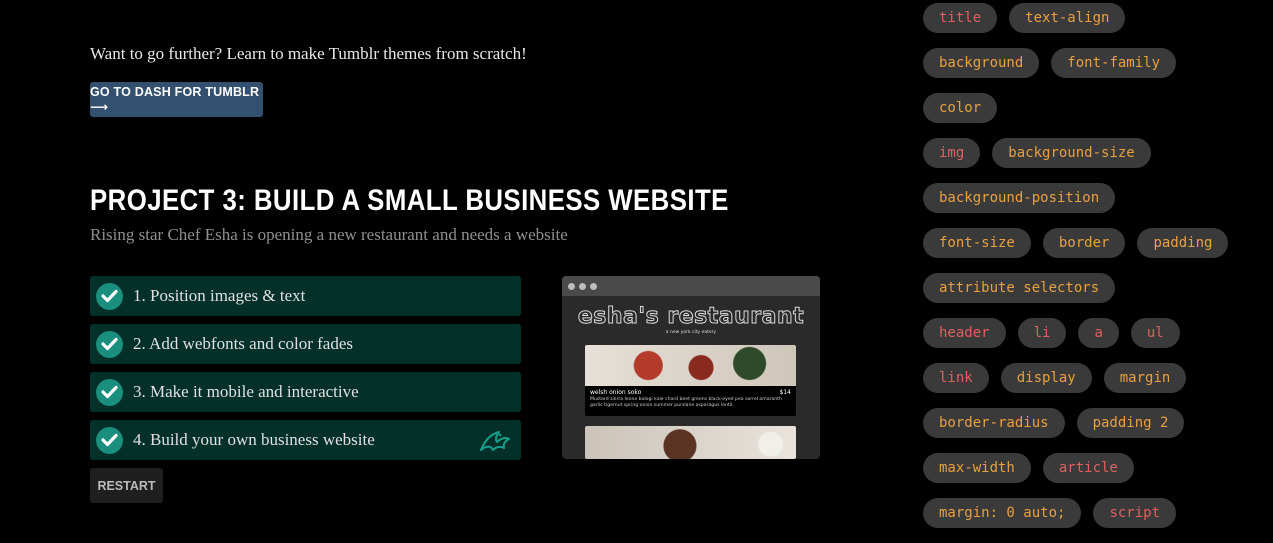 Image resolution: width=1273 pixels, height=543 pixels. Describe the element at coordinates (1183, 243) in the screenshot. I see `concept-tag: padding` at that location.